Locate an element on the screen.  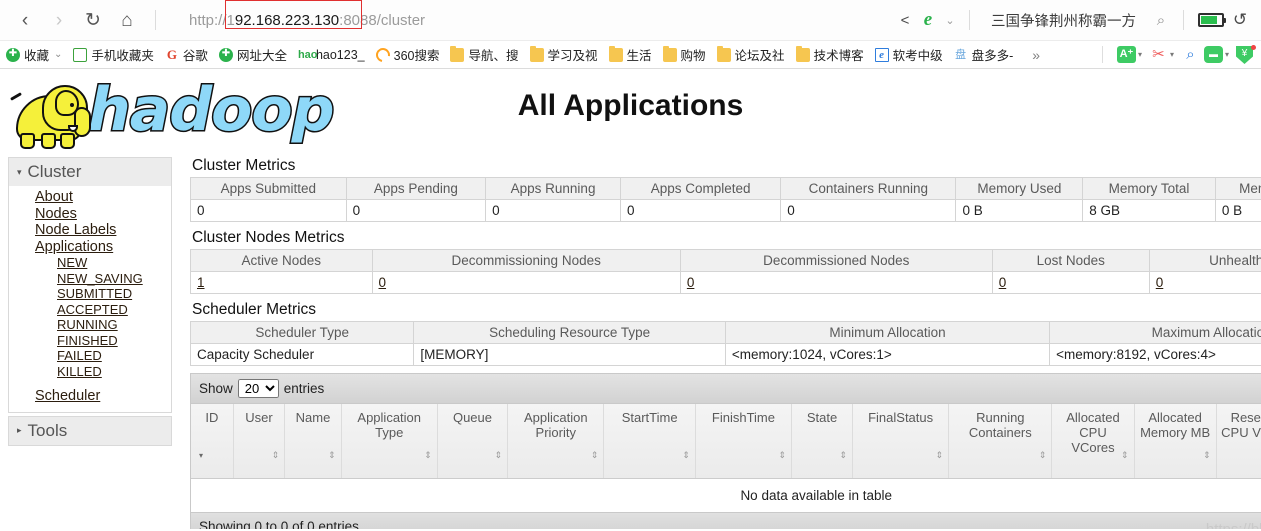
undo-icon: ↺ is located at coordinates (1240, 20).